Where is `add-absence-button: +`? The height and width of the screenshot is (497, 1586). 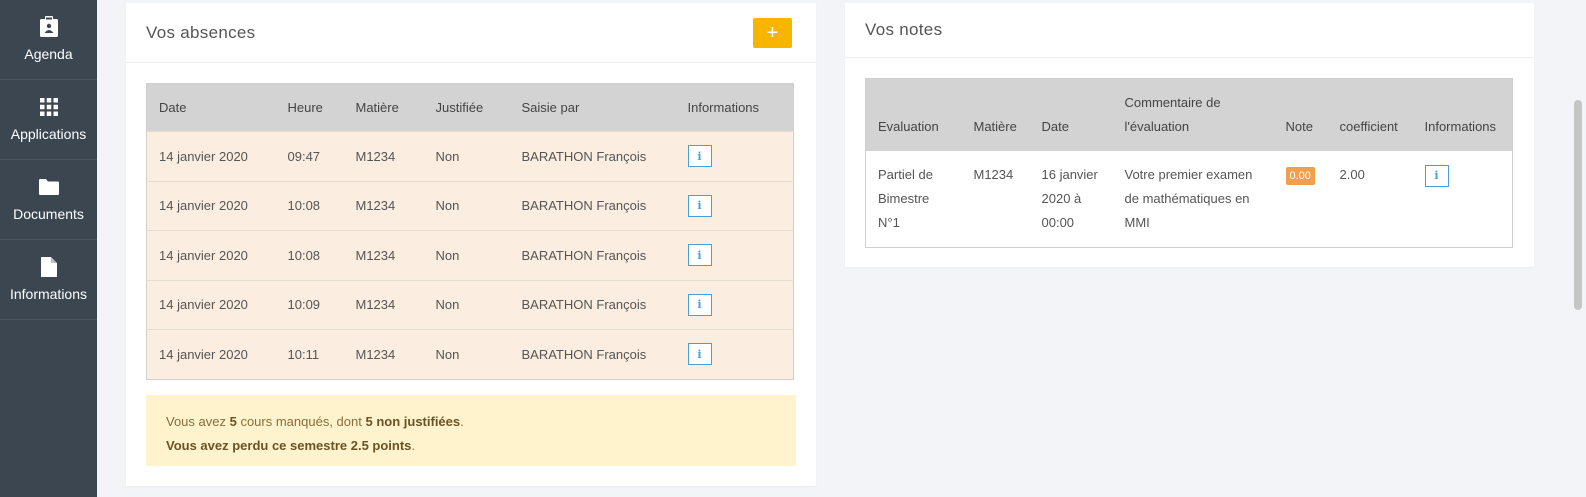 add-absence-button: + is located at coordinates (772, 33).